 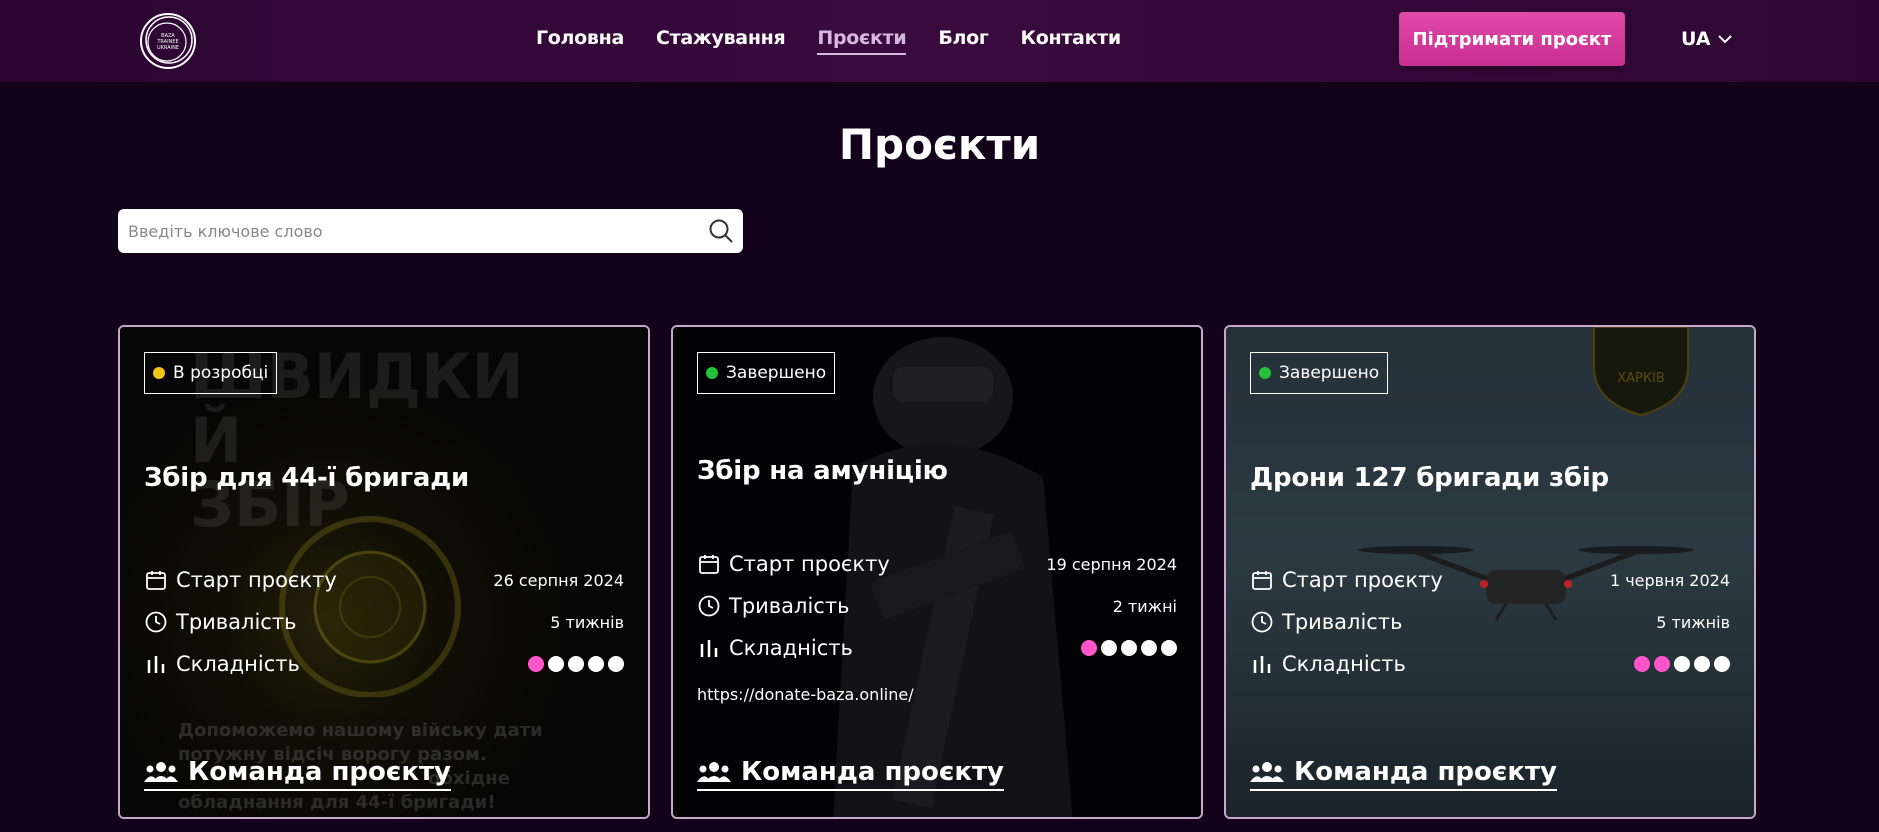 I want to click on start-date: 19 серпня 2024, so click(x=1111, y=564).